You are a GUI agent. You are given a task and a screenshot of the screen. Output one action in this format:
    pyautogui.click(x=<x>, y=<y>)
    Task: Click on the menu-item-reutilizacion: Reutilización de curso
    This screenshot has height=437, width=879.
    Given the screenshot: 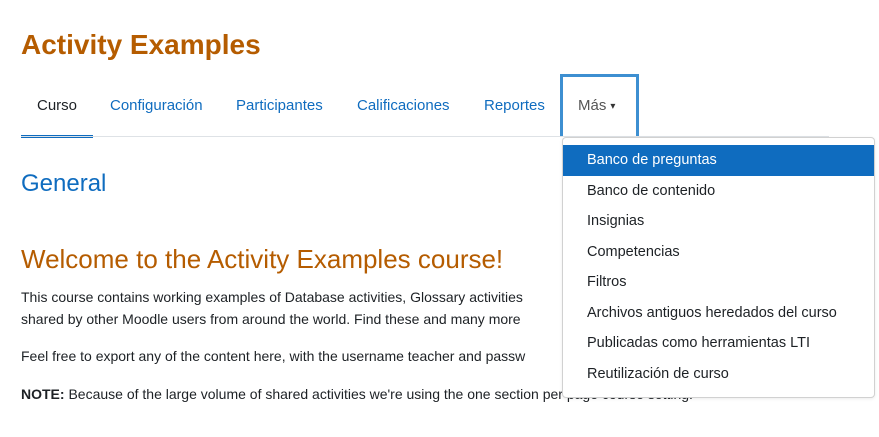 What is the action you would take?
    pyautogui.click(x=718, y=374)
    